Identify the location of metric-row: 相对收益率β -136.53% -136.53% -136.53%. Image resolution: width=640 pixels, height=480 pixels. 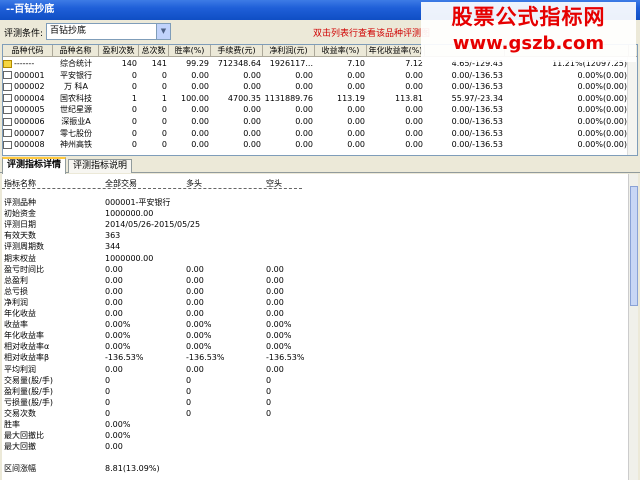
(315, 357).